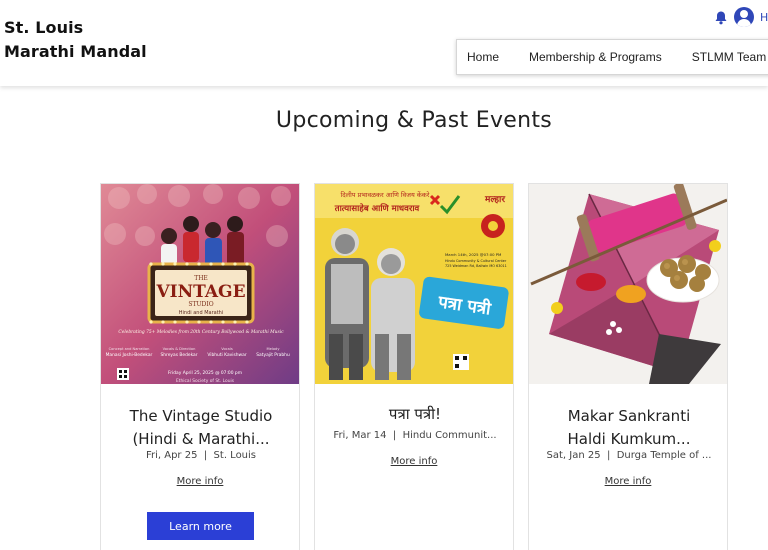 Image resolution: width=768 pixels, height=550 pixels. What do you see at coordinates (201, 313) in the screenshot?
I see `poster-sub-text: Hindi and Marathi` at bounding box center [201, 313].